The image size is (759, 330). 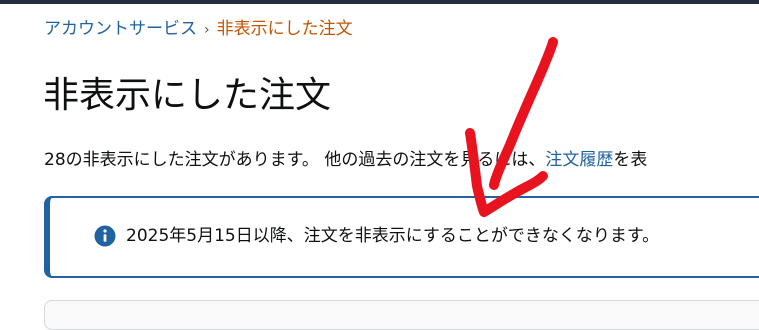 What do you see at coordinates (579, 160) in the screenshot?
I see `order-history-link: 注文履歴` at bounding box center [579, 160].